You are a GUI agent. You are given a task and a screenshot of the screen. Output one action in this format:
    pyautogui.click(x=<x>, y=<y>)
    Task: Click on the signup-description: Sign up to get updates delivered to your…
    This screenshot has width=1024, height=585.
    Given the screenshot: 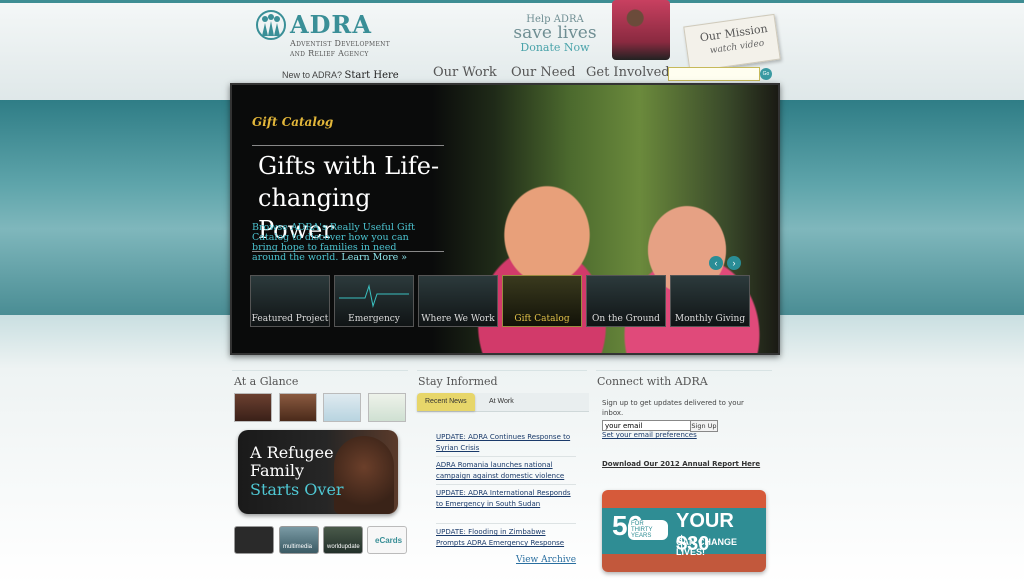 What is the action you would take?
    pyautogui.click(x=673, y=408)
    